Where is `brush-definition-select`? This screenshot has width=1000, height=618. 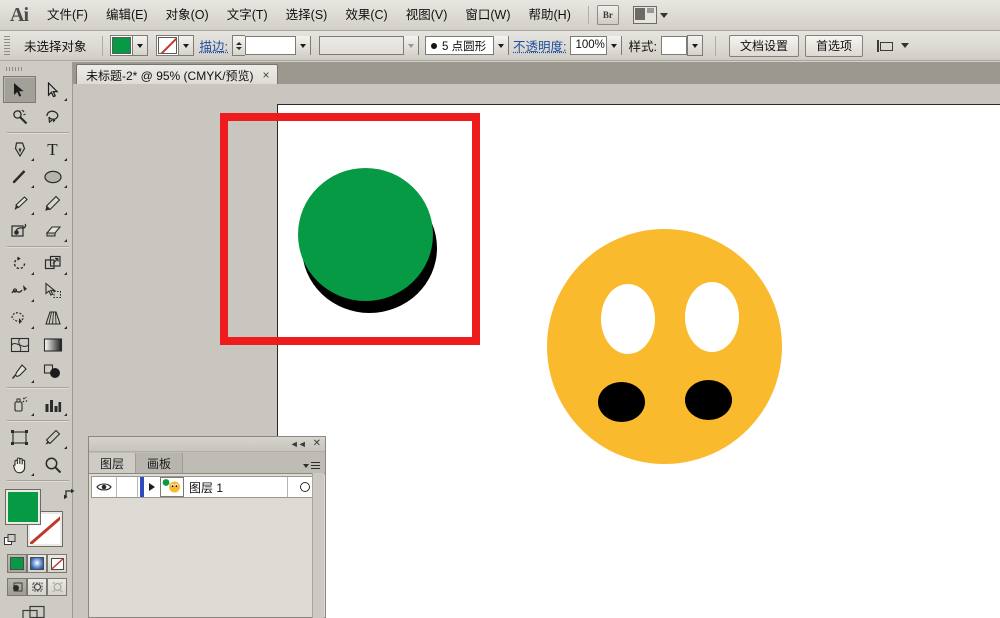 brush-definition-select is located at coordinates (369, 45).